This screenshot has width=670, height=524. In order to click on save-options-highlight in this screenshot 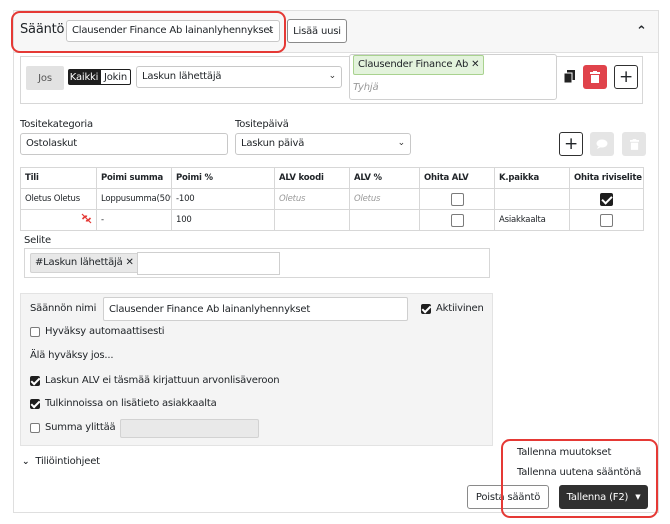, I will do `click(579, 478)`.